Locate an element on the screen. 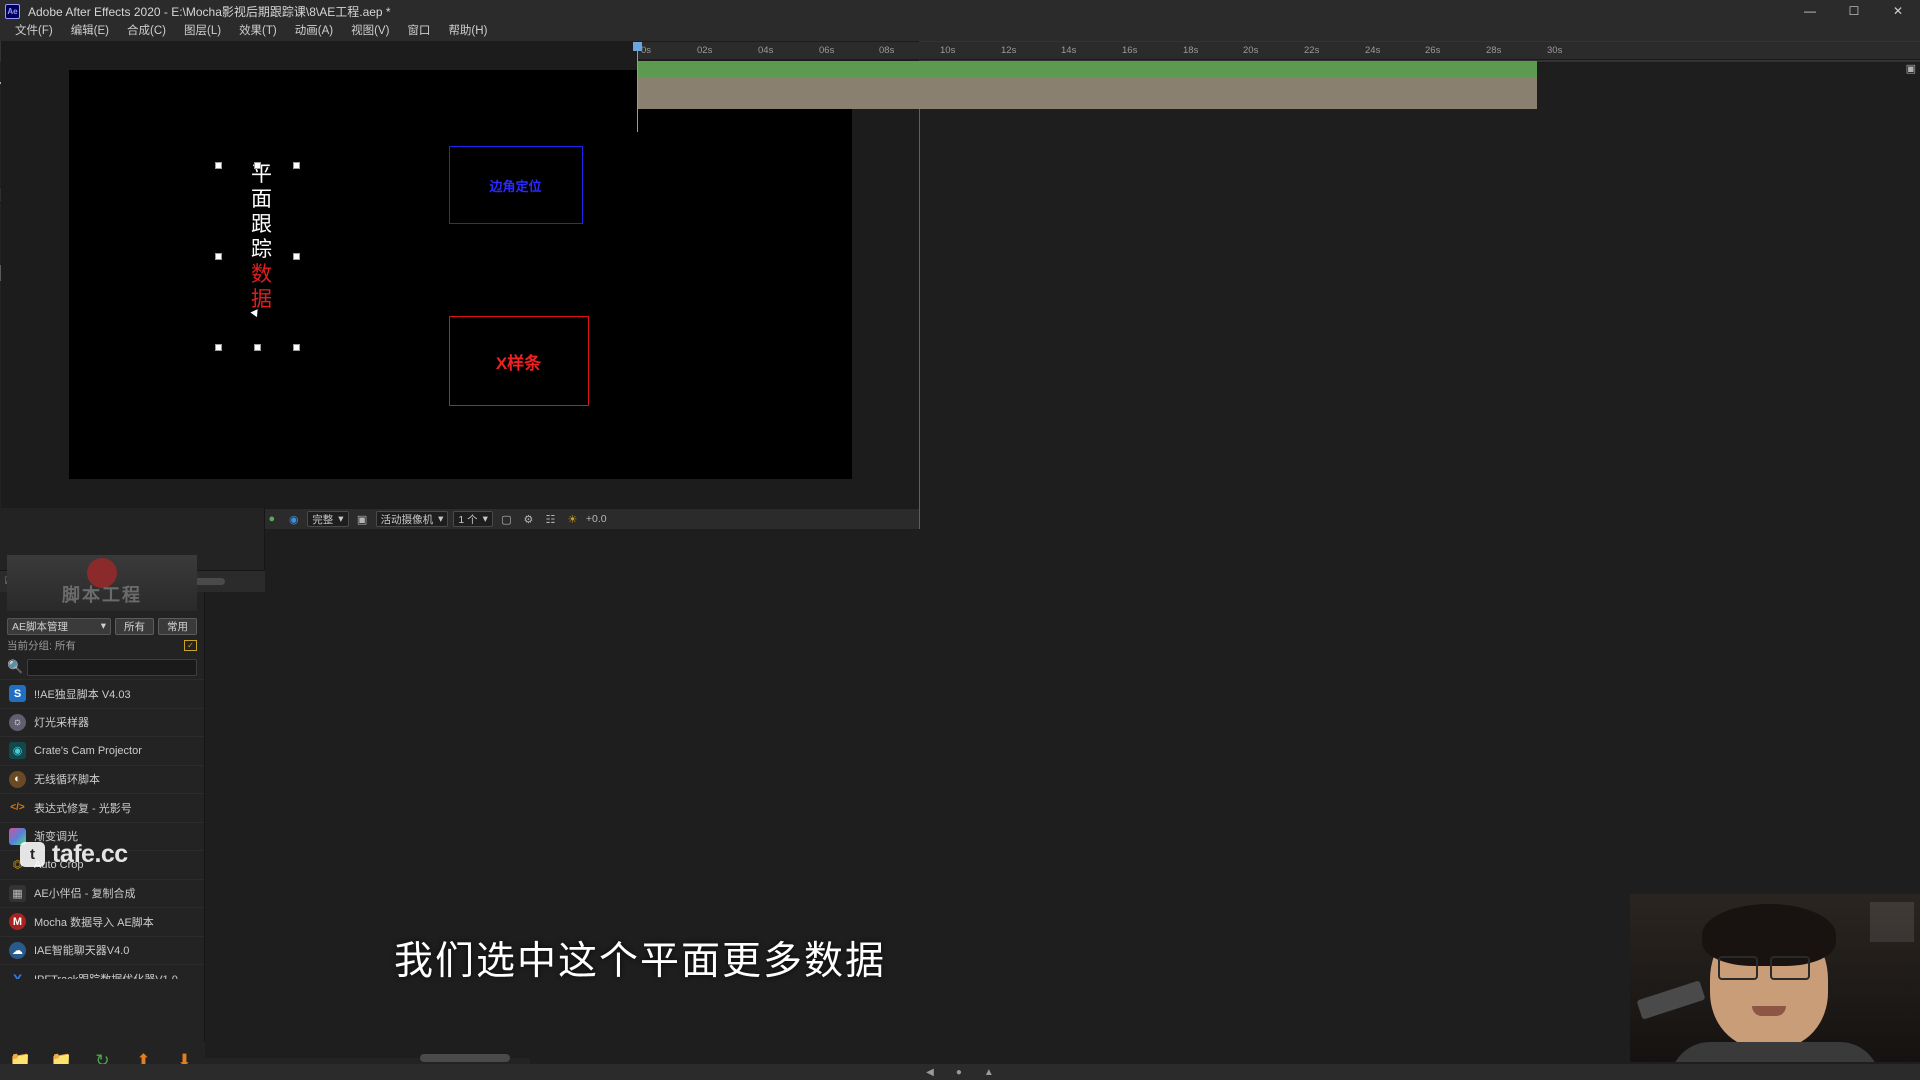  menu-composition: 合成(C) is located at coordinates (146, 31).